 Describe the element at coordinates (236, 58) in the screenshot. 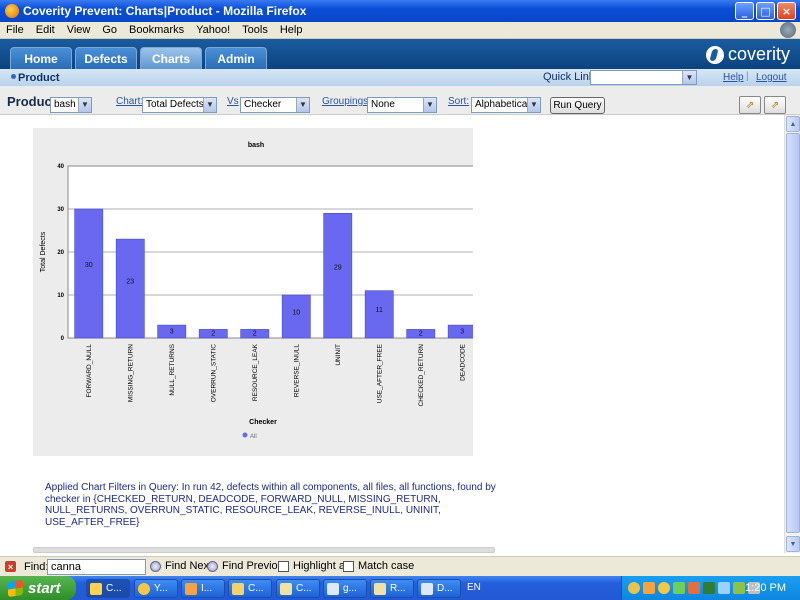

I see `tab-admin: Admin` at that location.